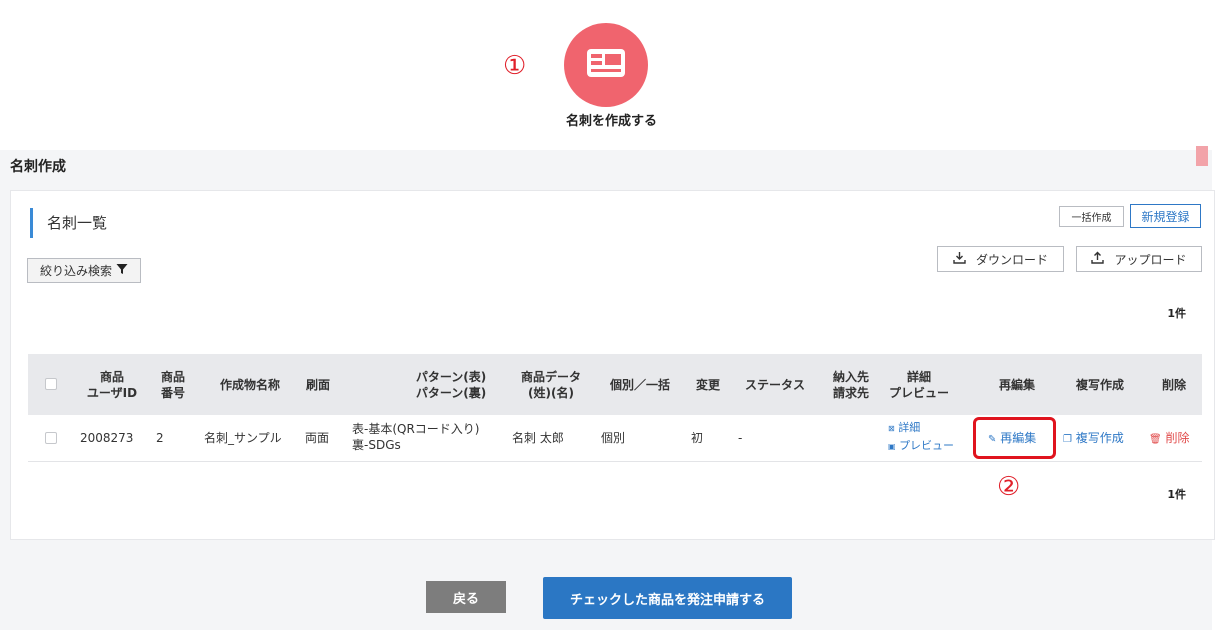 This screenshot has width=1223, height=638. What do you see at coordinates (639, 385) in the screenshot?
I see `col-individual-bulk: 個別／一括` at bounding box center [639, 385].